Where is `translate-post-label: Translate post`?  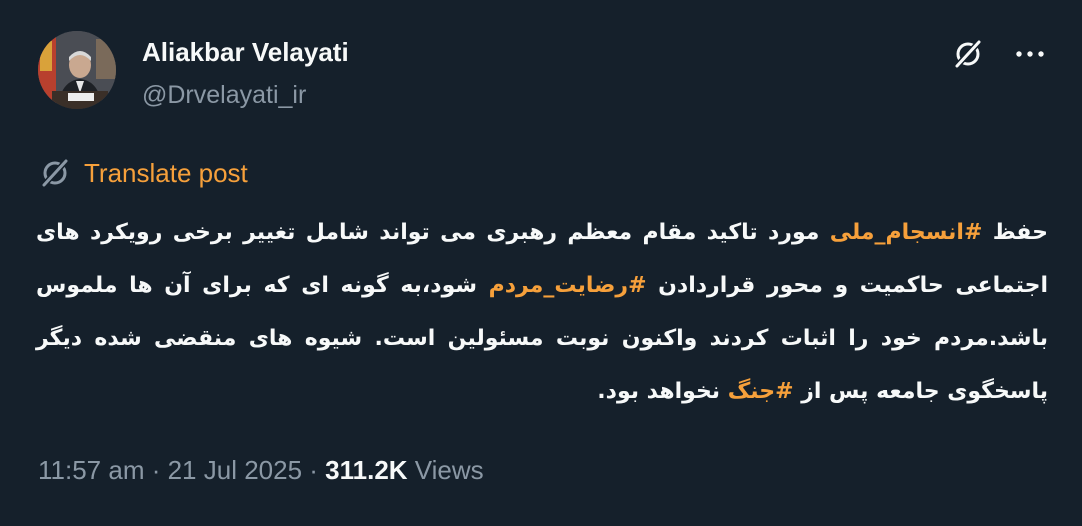 translate-post-label: Translate post is located at coordinates (166, 173).